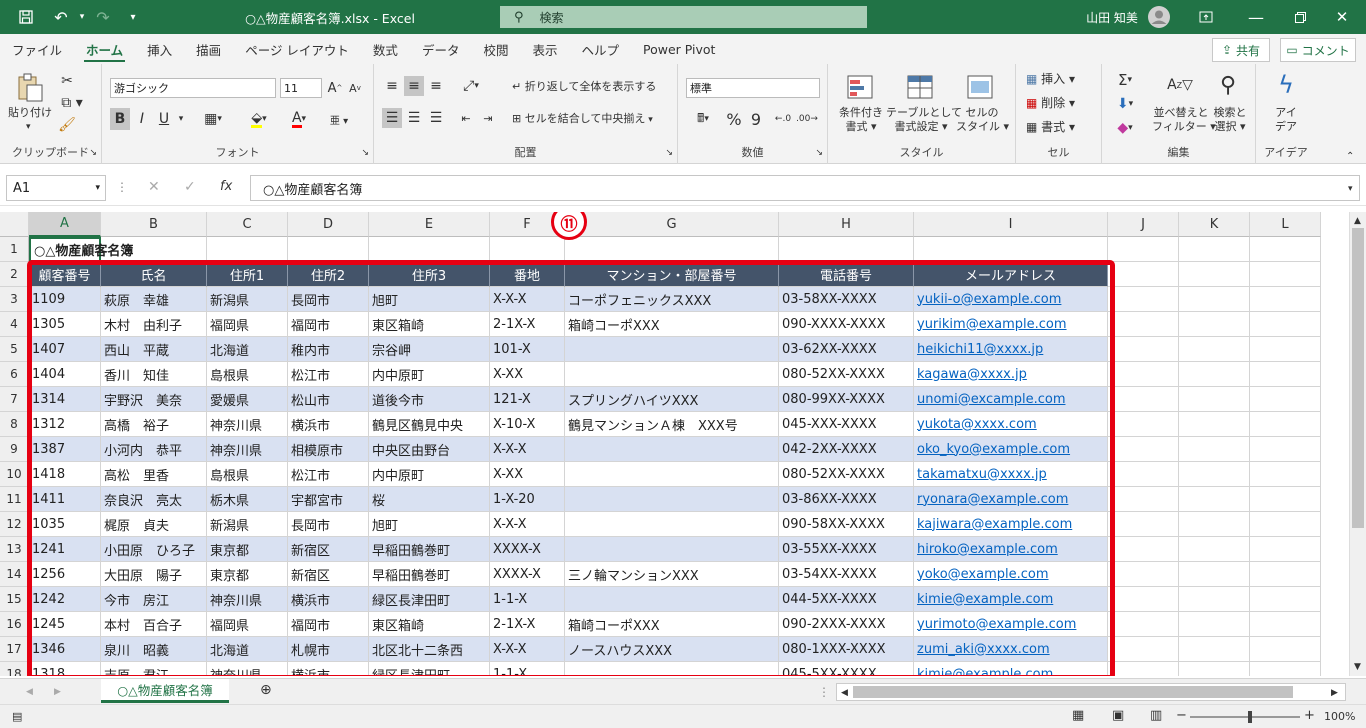  Describe the element at coordinates (154, 524) in the screenshot. I see `cell: 梶原 貞夫` at that location.